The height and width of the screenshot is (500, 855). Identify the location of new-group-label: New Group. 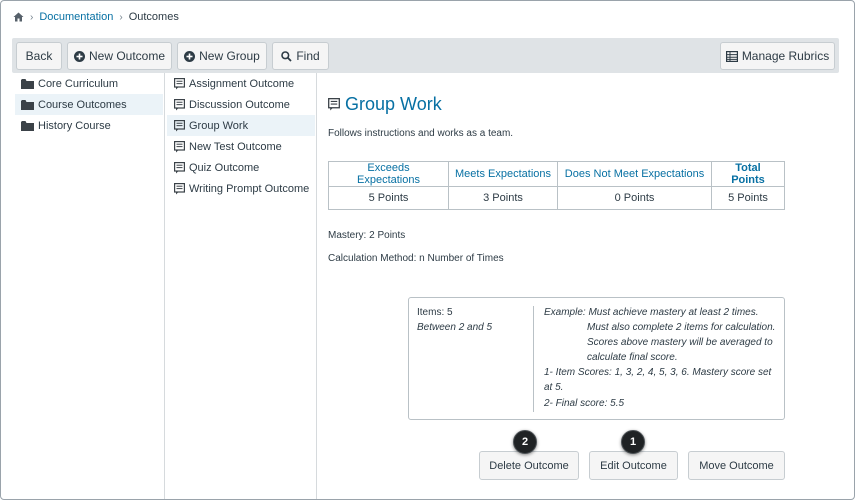
(229, 56).